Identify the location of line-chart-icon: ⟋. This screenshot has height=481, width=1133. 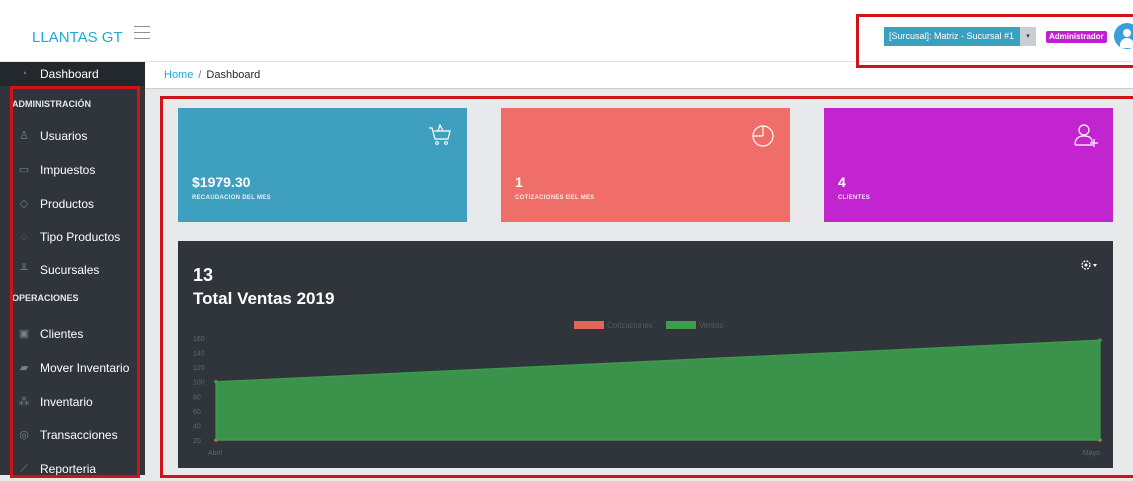
(24, 469).